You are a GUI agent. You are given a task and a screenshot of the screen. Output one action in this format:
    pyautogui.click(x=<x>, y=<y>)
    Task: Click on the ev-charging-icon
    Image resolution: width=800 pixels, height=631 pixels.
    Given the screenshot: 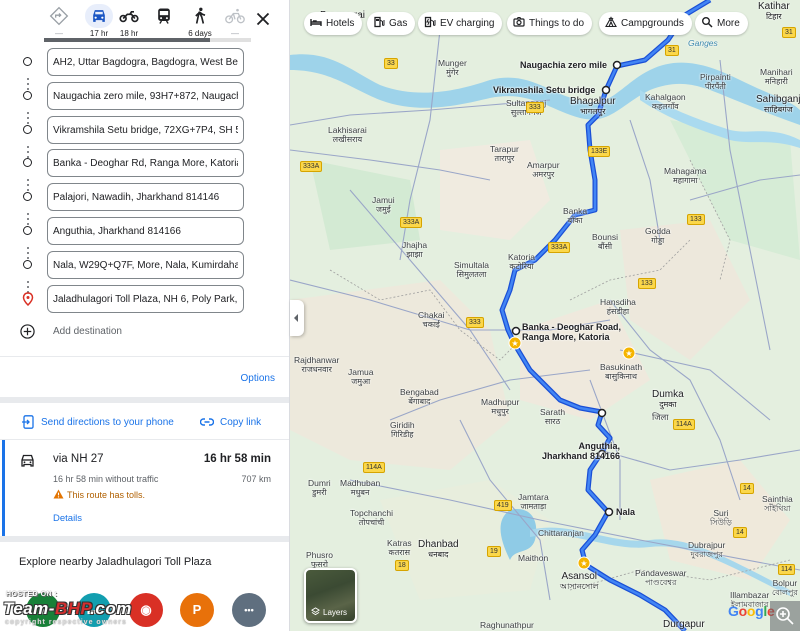 What is the action you would take?
    pyautogui.click(x=430, y=21)
    